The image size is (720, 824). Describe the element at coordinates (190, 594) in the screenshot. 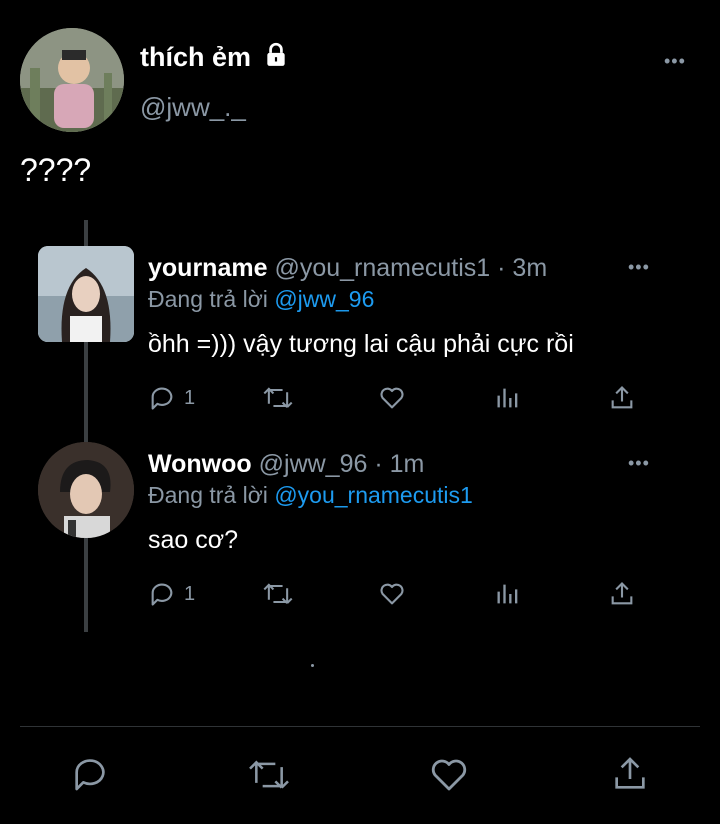

I see `reply2-reply-count: 1` at that location.